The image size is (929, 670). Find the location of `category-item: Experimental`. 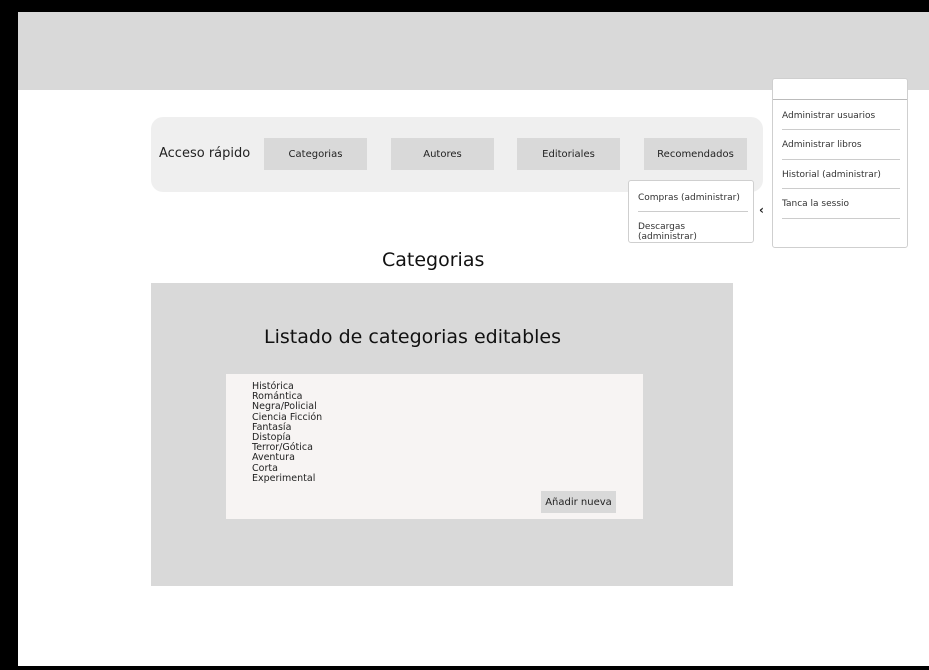

category-item: Experimental is located at coordinates (287, 478).